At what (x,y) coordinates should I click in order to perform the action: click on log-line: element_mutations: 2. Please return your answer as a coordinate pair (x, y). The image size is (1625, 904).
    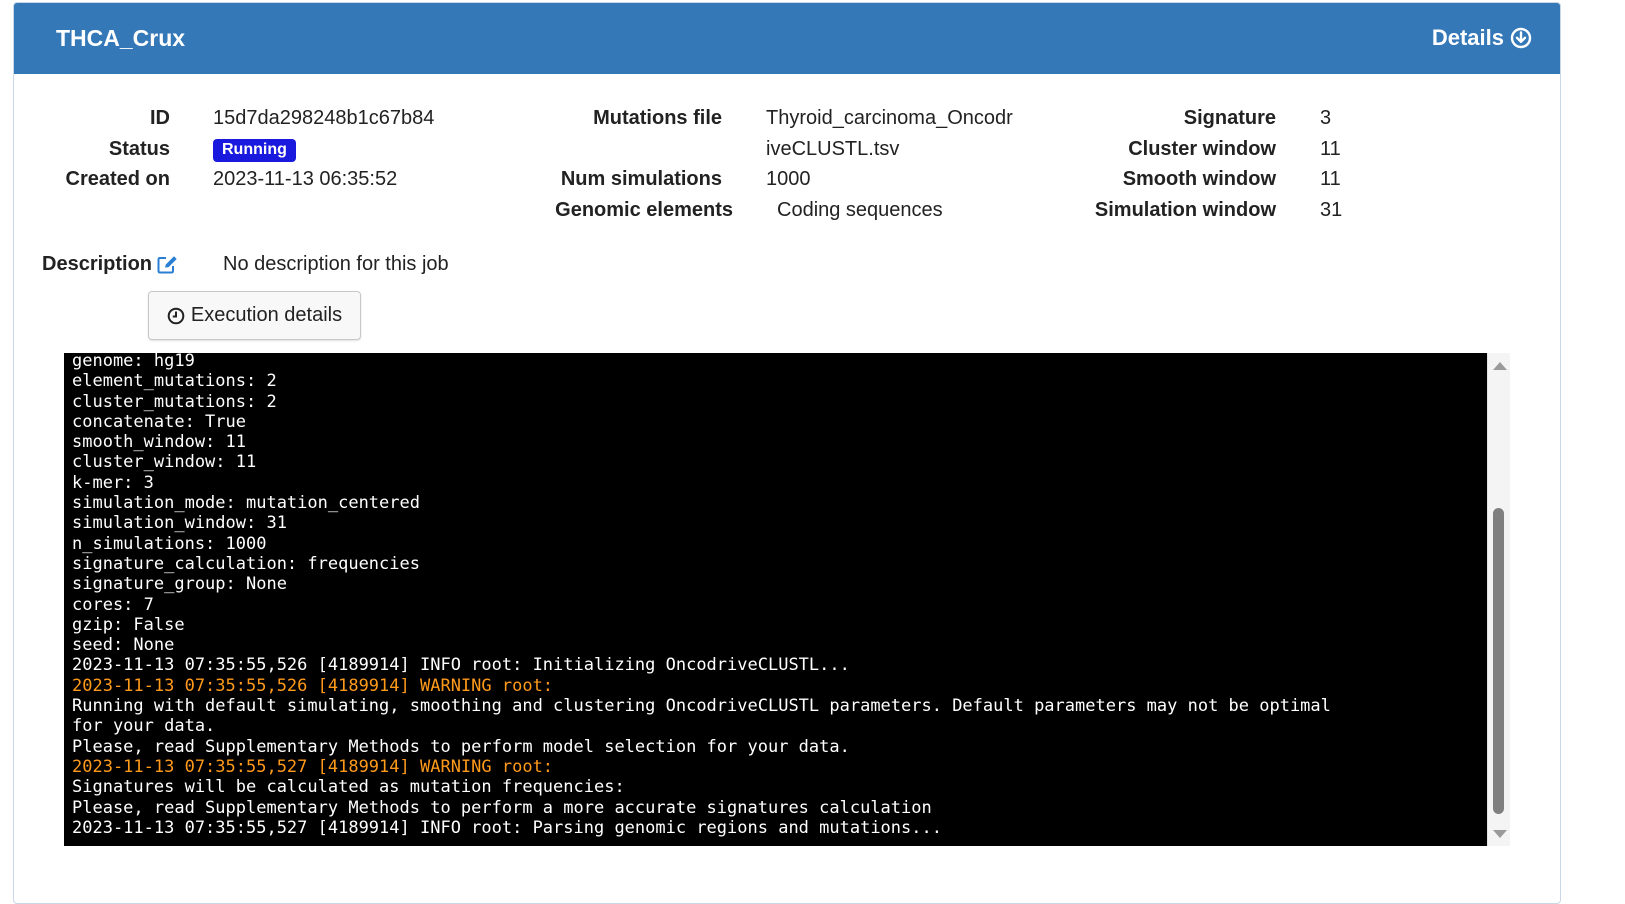
    Looking at the image, I should click on (174, 381).